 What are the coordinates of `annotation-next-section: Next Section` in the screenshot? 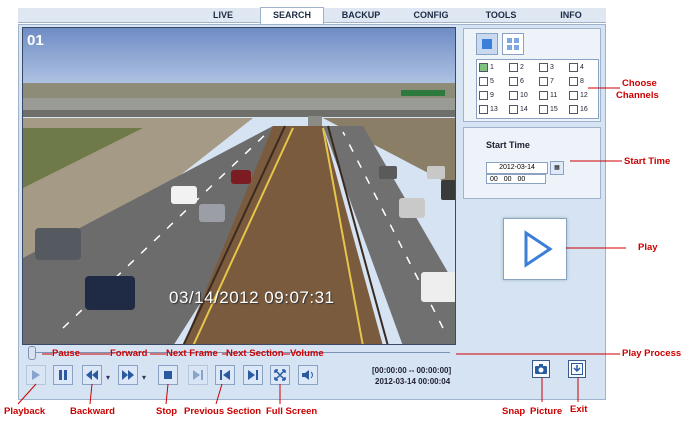 It's located at (255, 353).